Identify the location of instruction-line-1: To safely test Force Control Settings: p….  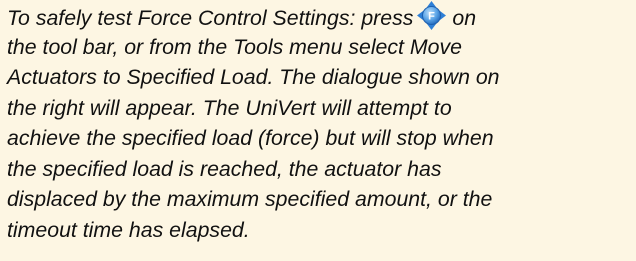
(316, 16).